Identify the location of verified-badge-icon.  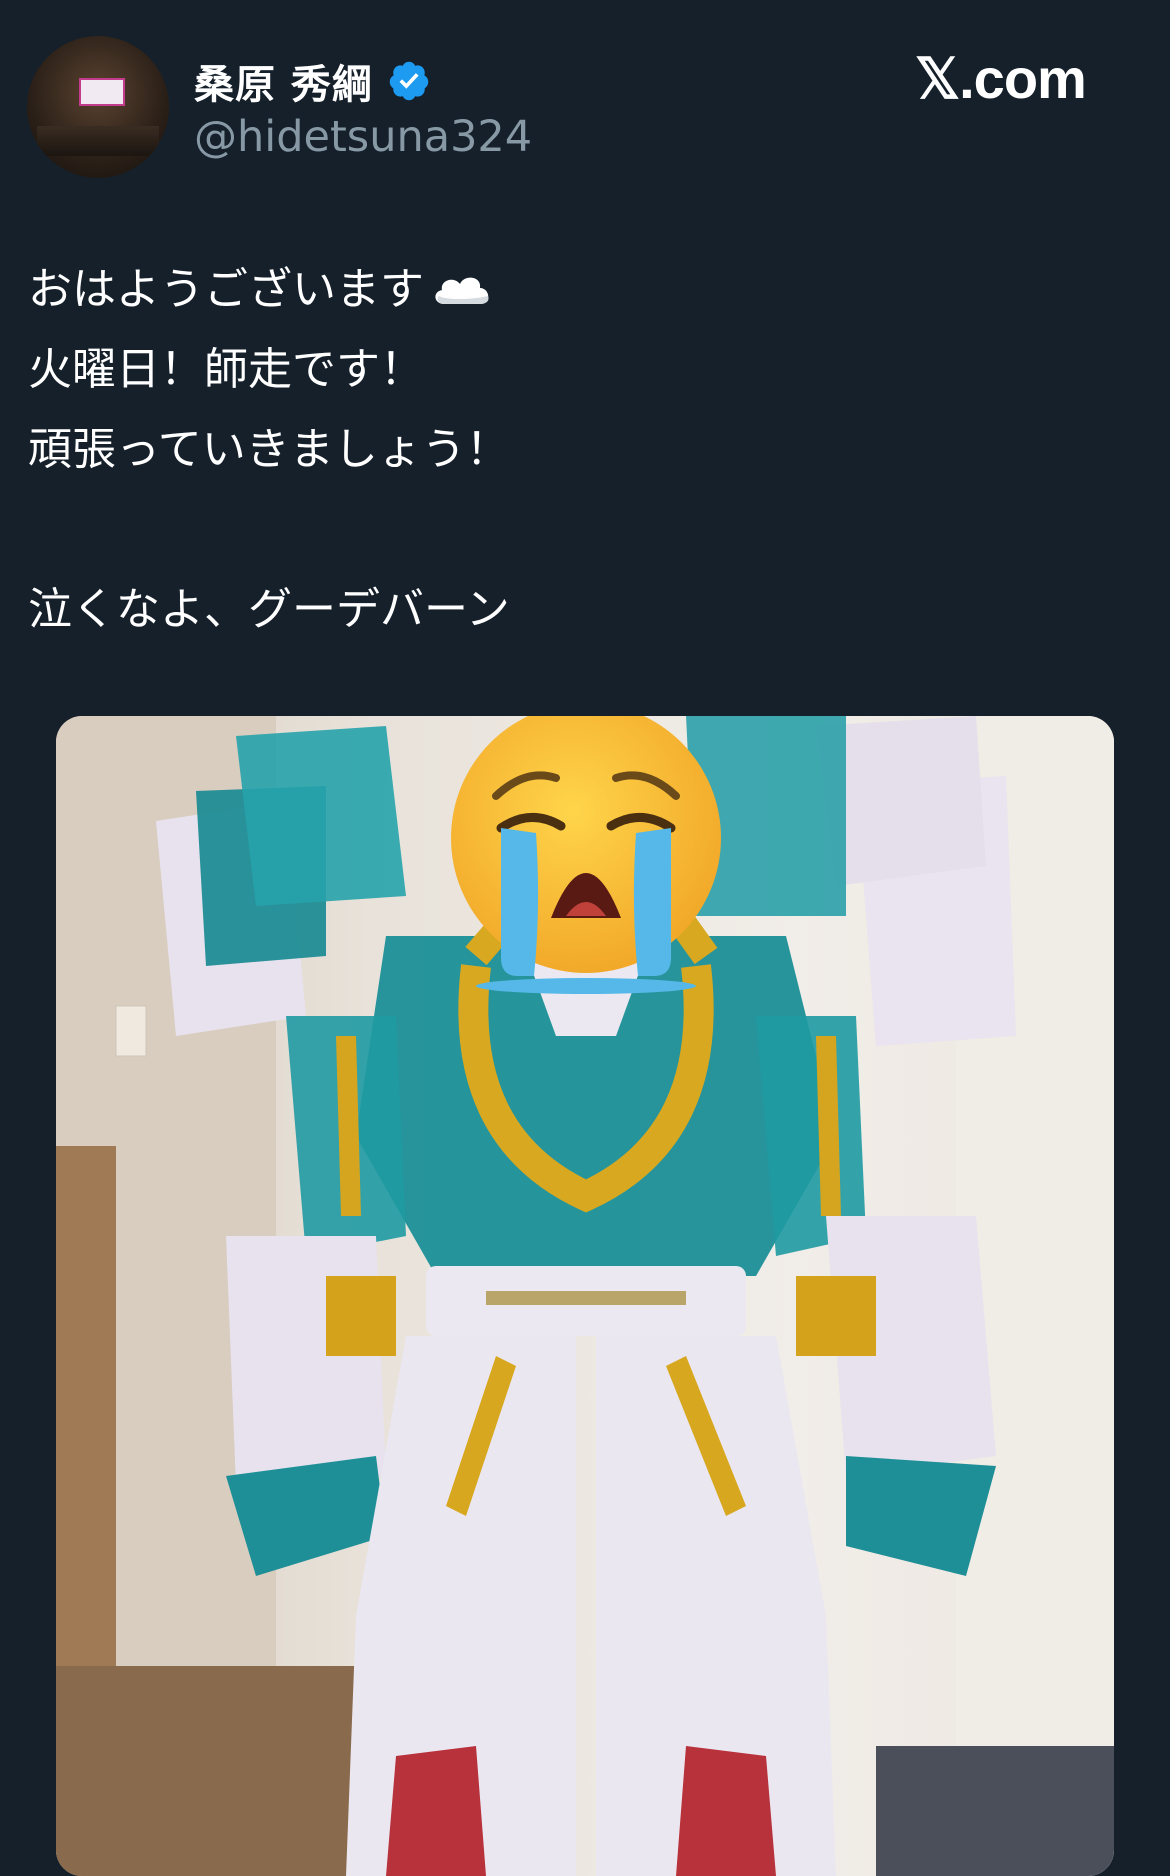
(409, 81).